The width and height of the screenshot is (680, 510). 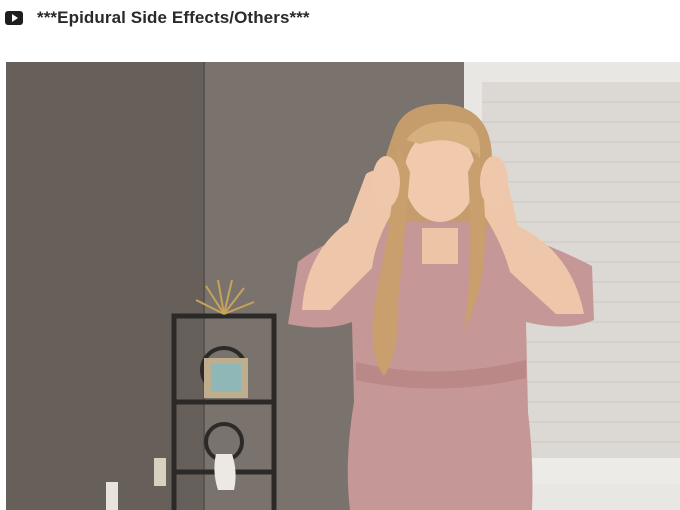 What do you see at coordinates (340, 20) in the screenshot?
I see `video-header: ***Epidural Side Effects/Others***` at bounding box center [340, 20].